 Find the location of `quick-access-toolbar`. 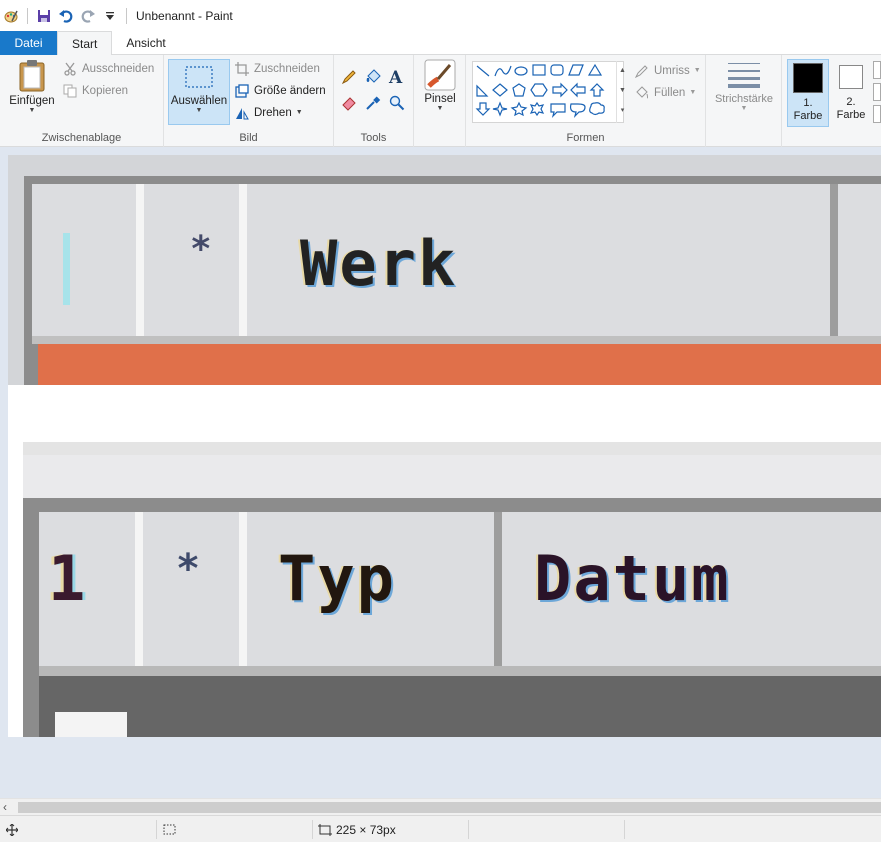

quick-access-toolbar is located at coordinates (66, 15).